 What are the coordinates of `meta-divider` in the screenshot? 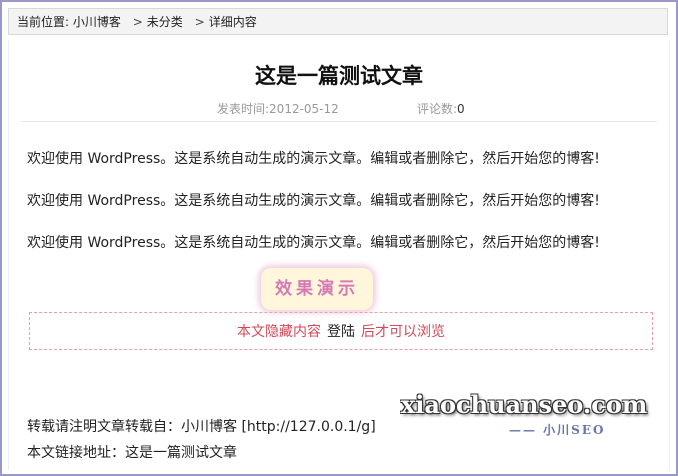 It's located at (339, 121).